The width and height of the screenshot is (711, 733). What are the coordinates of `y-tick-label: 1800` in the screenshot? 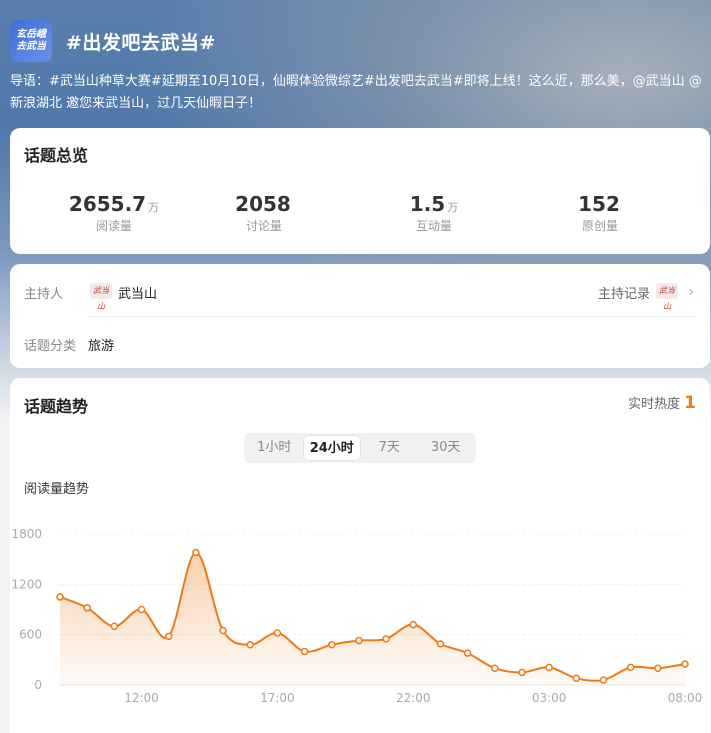 It's located at (26, 534).